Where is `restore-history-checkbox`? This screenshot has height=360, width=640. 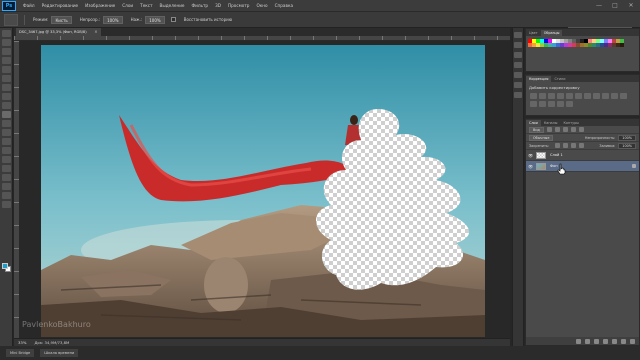
restore-history-checkbox is located at coordinates (173, 19).